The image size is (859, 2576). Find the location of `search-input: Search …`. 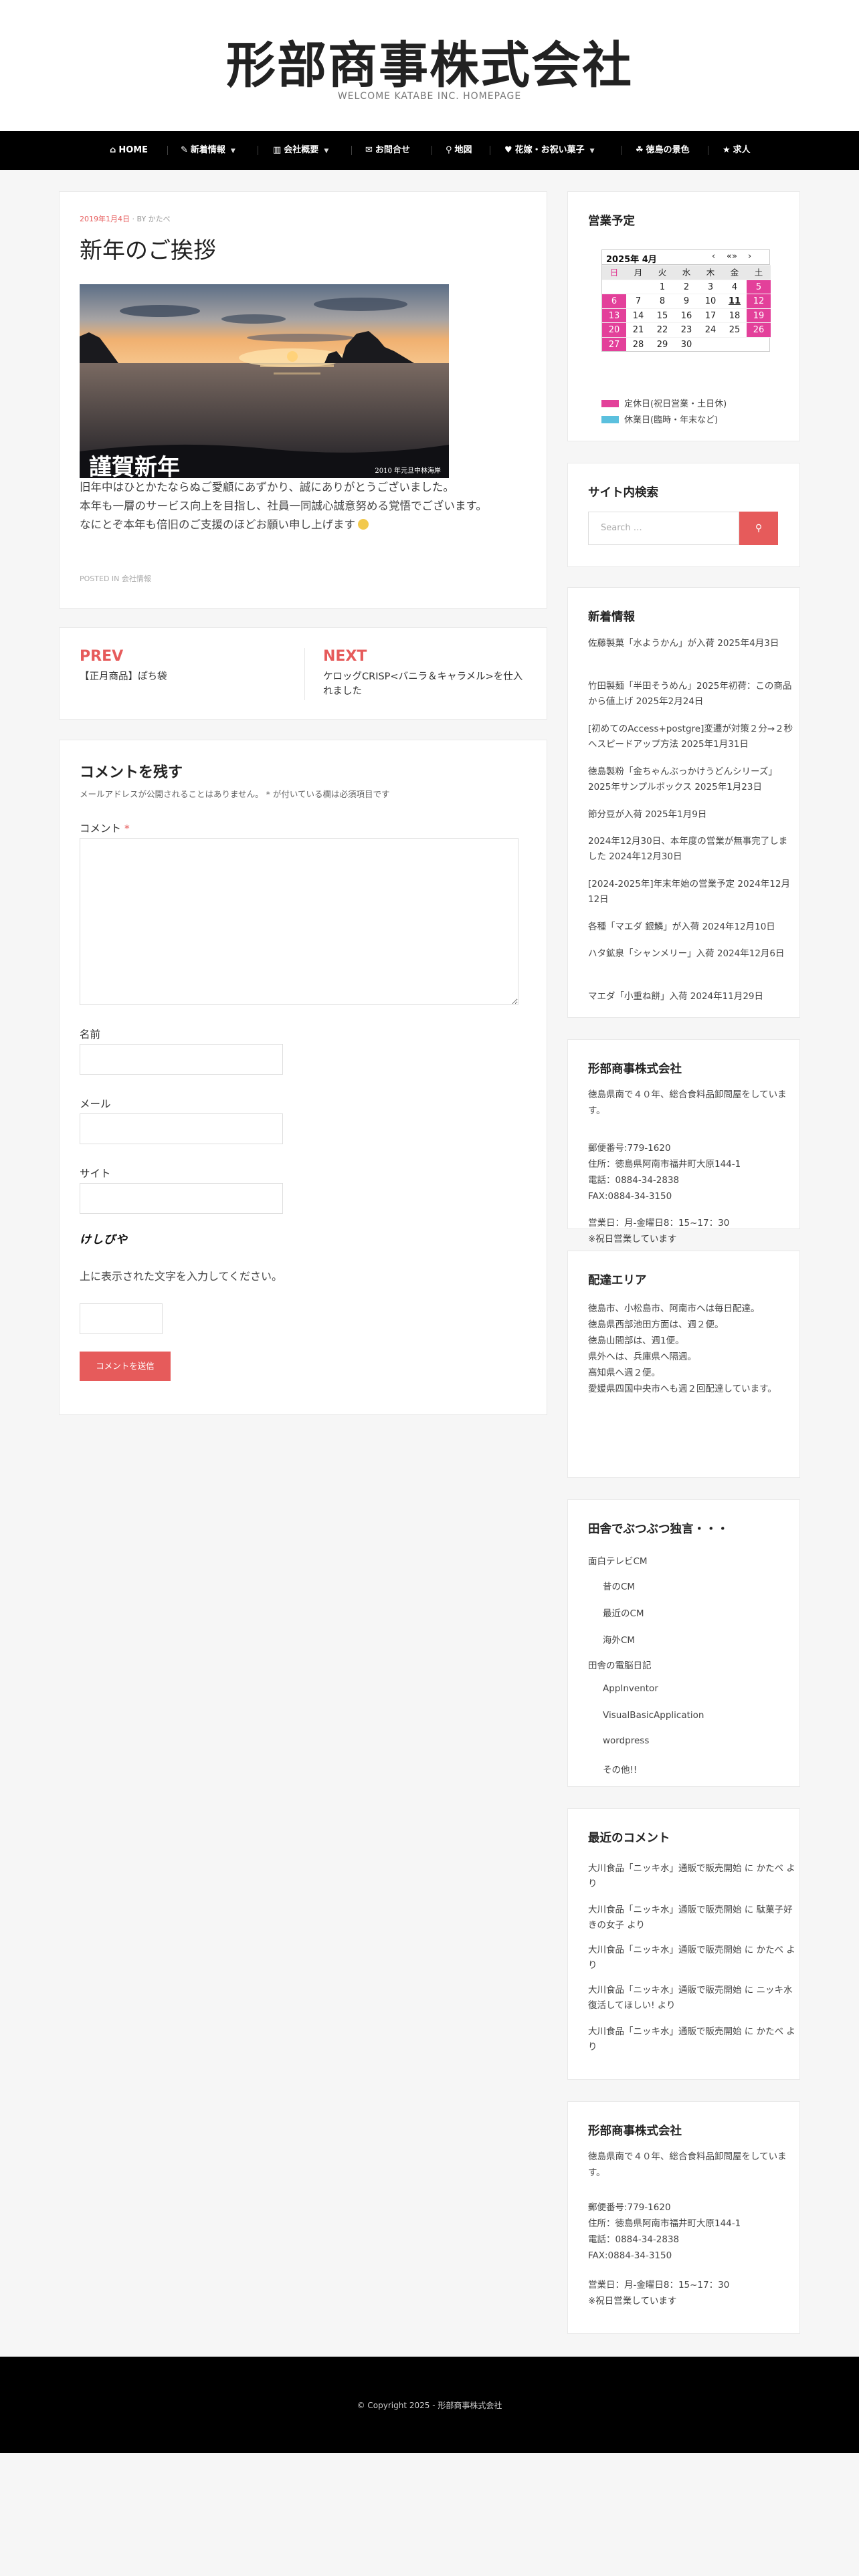

search-input: Search … is located at coordinates (663, 528).